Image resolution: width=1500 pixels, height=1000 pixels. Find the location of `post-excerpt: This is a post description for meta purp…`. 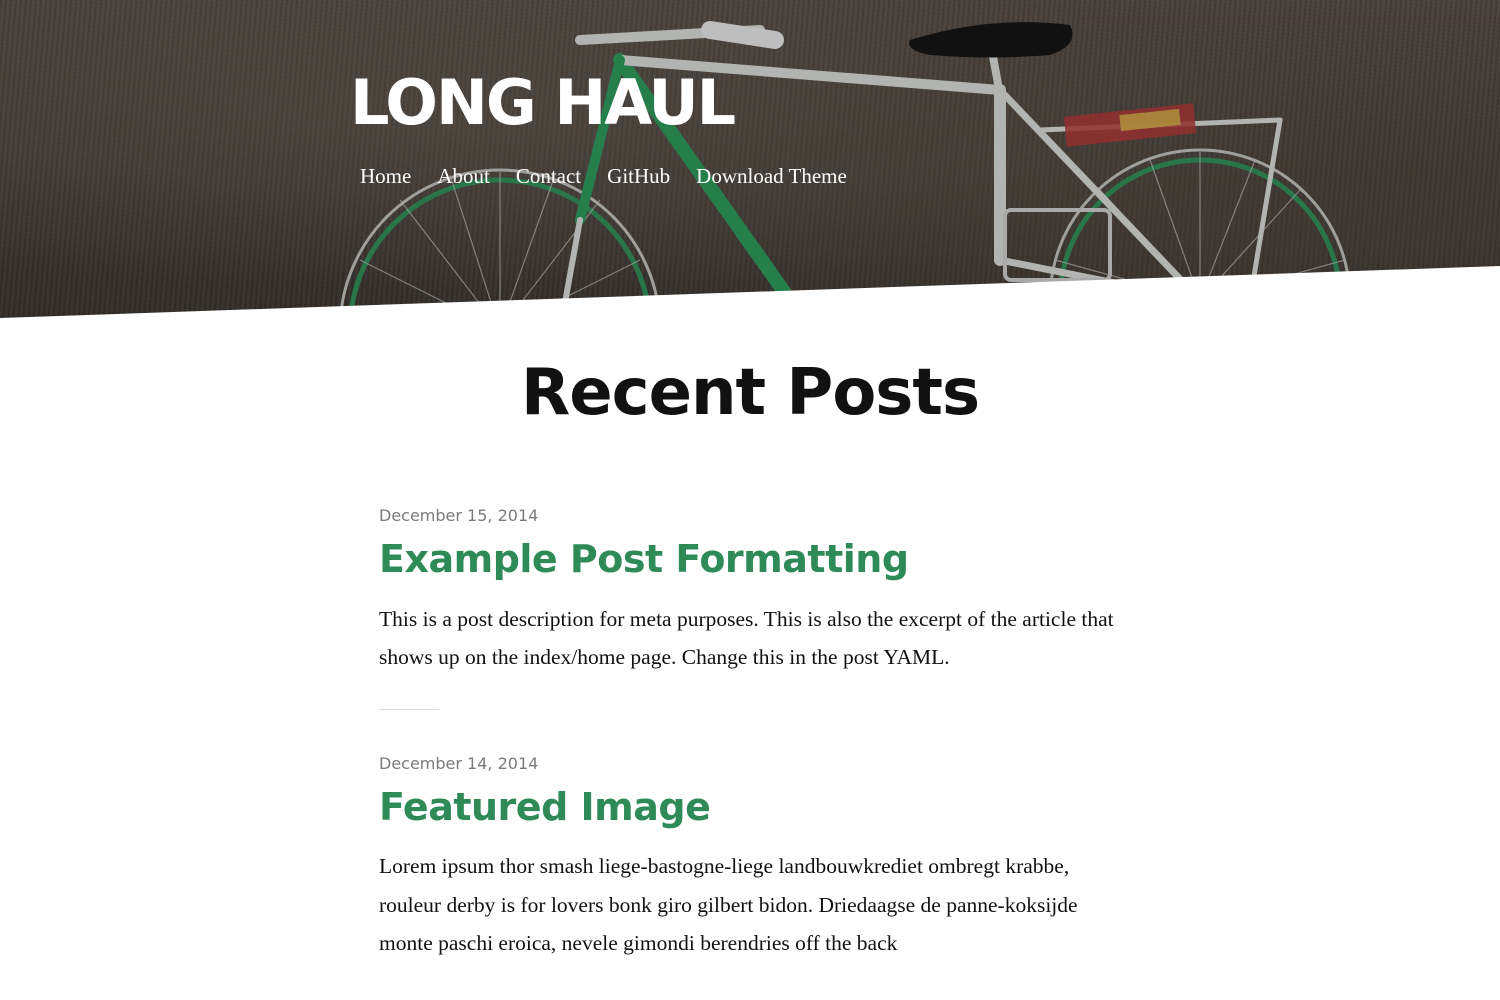

post-excerpt: This is a post description for meta purp… is located at coordinates (746, 638).